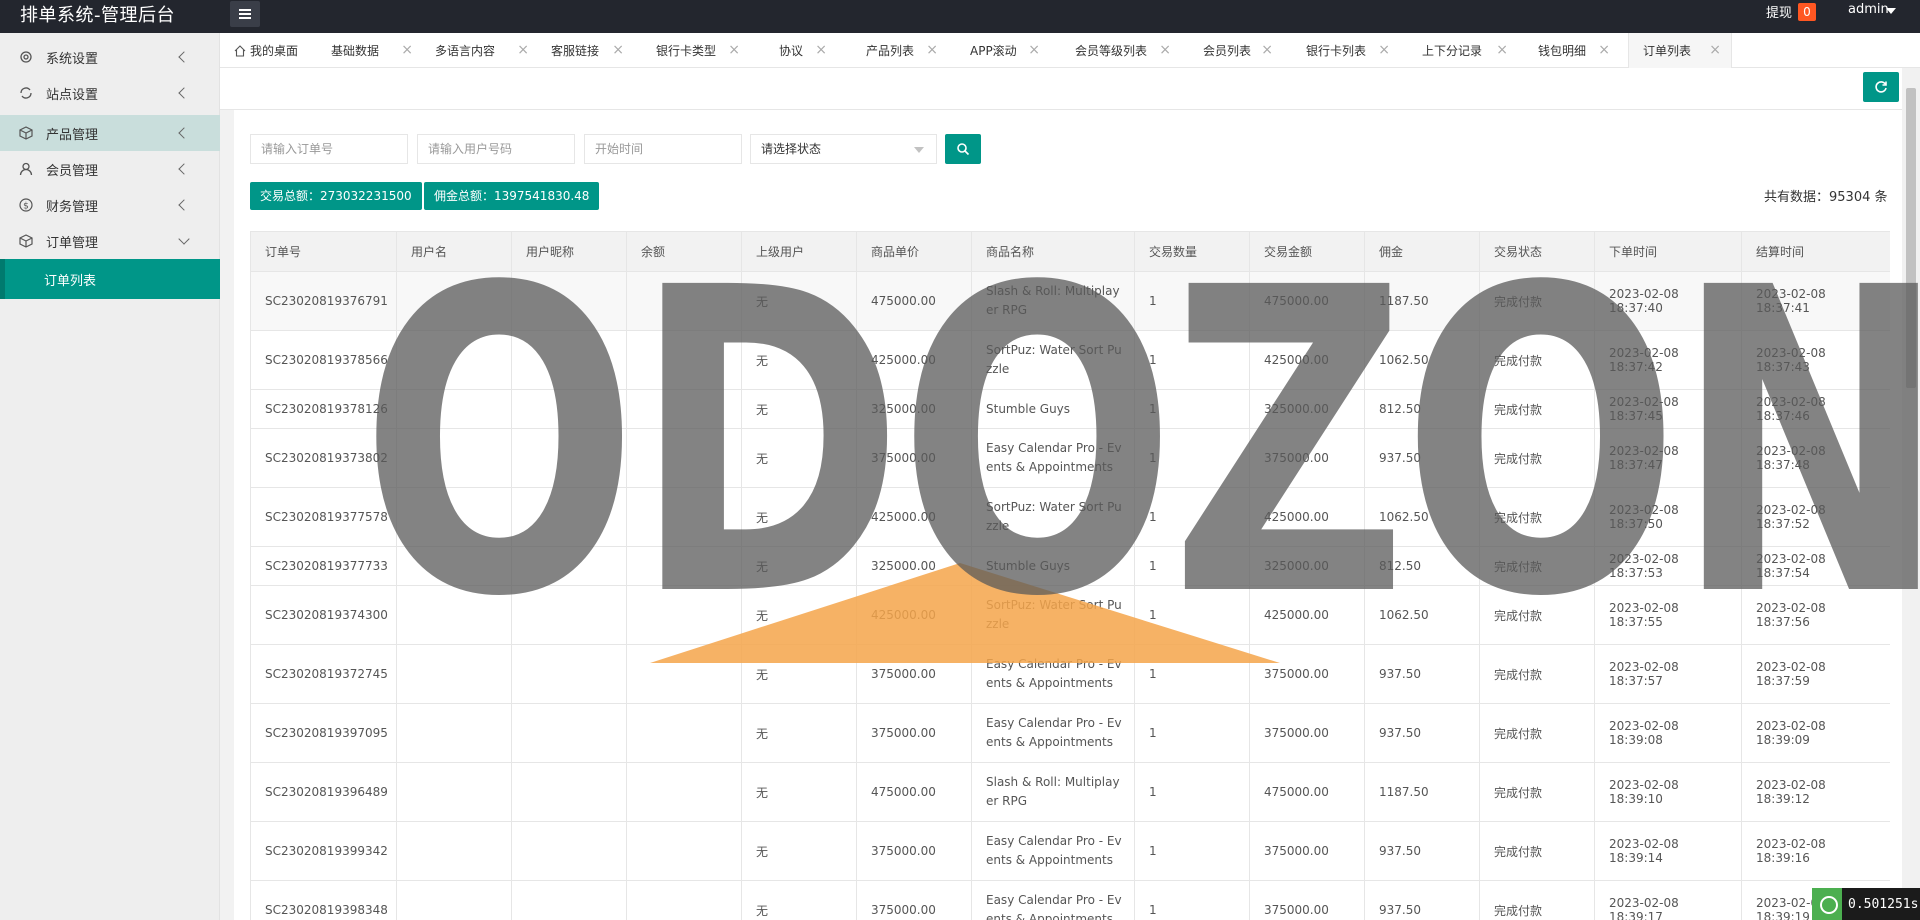 The image size is (1920, 920). Describe the element at coordinates (569, 251) in the screenshot. I see `column-header: 用户昵称` at that location.